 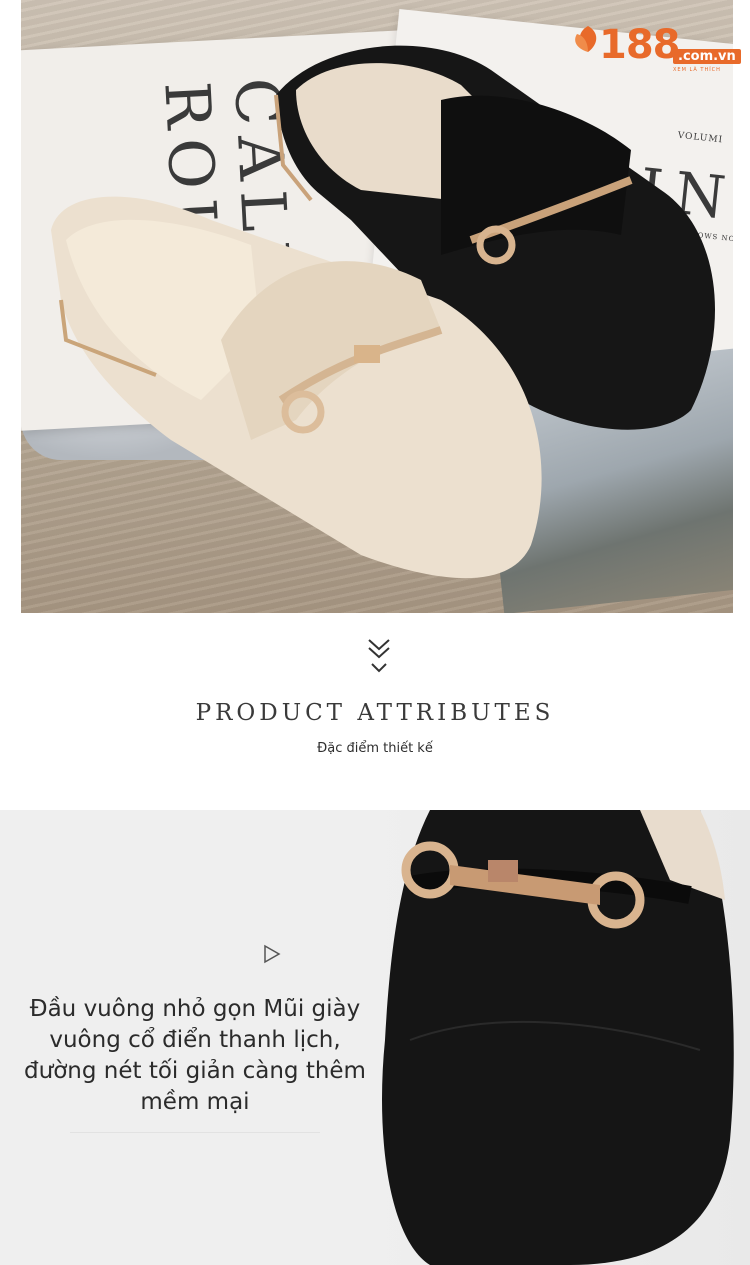 I want to click on section-subtitle: Đặc điểm thiết kế, so click(x=375, y=748).